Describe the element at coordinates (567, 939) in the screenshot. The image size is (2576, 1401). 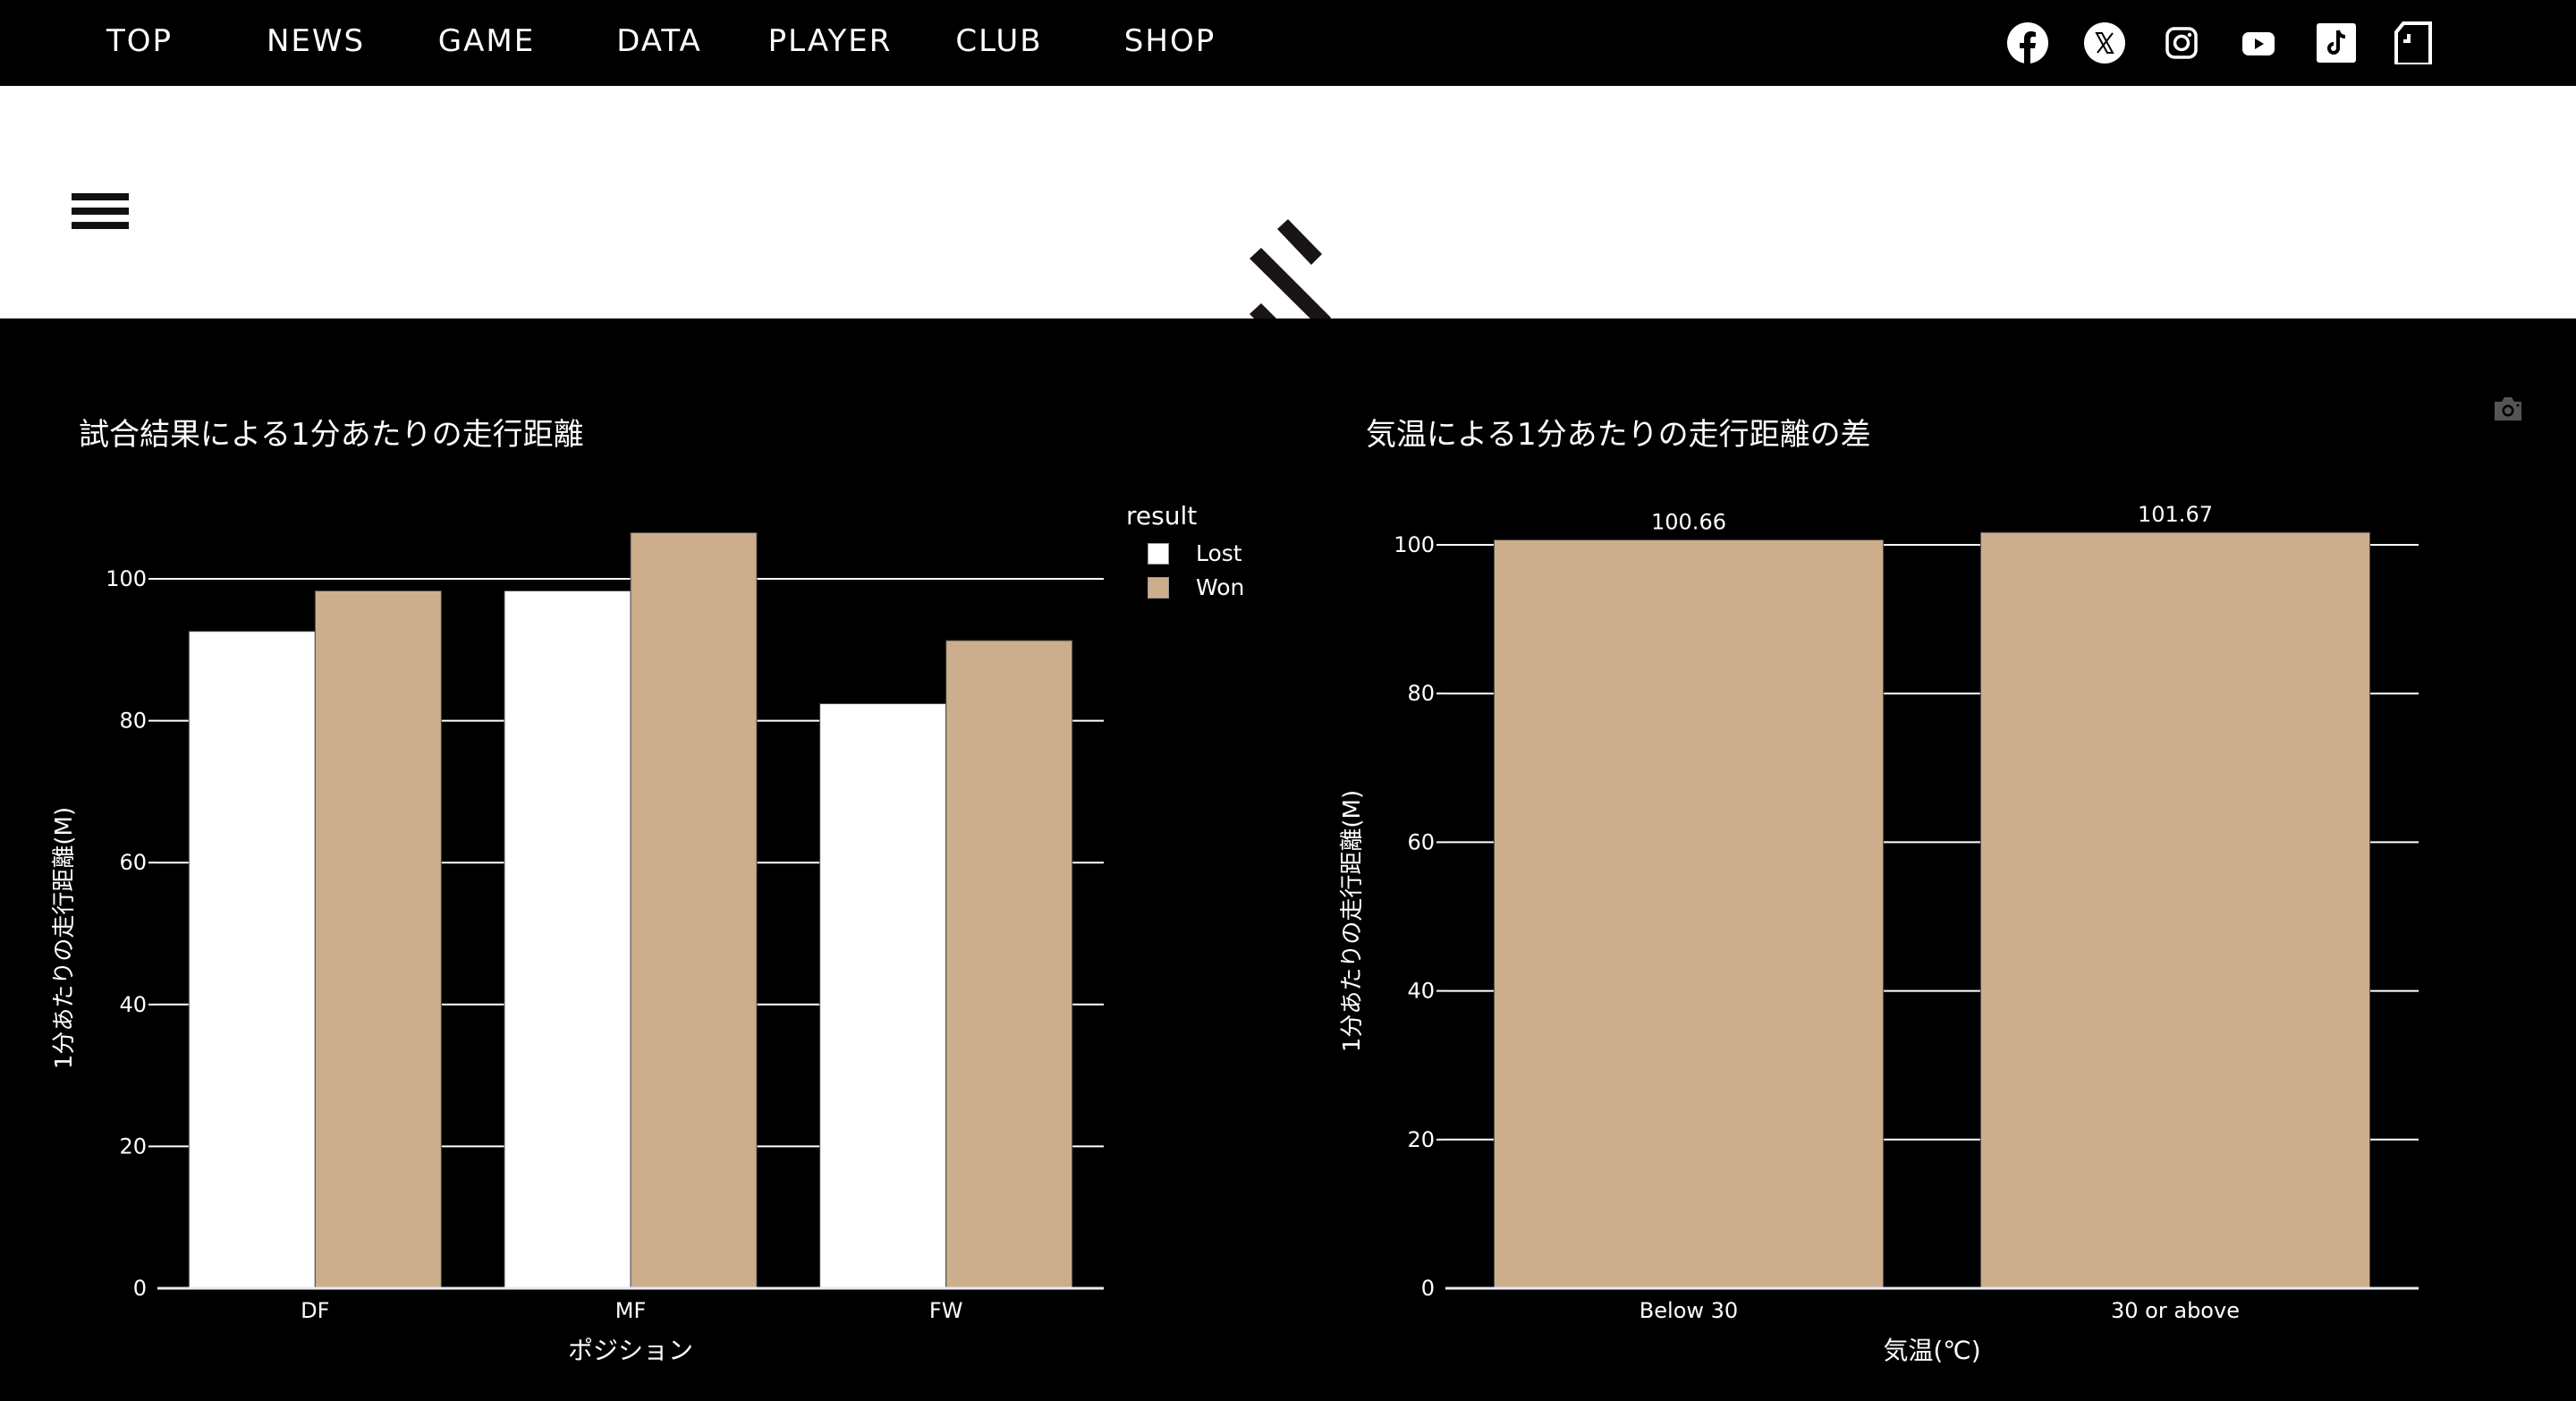
I see `chart1-bar-mf-lost` at that location.